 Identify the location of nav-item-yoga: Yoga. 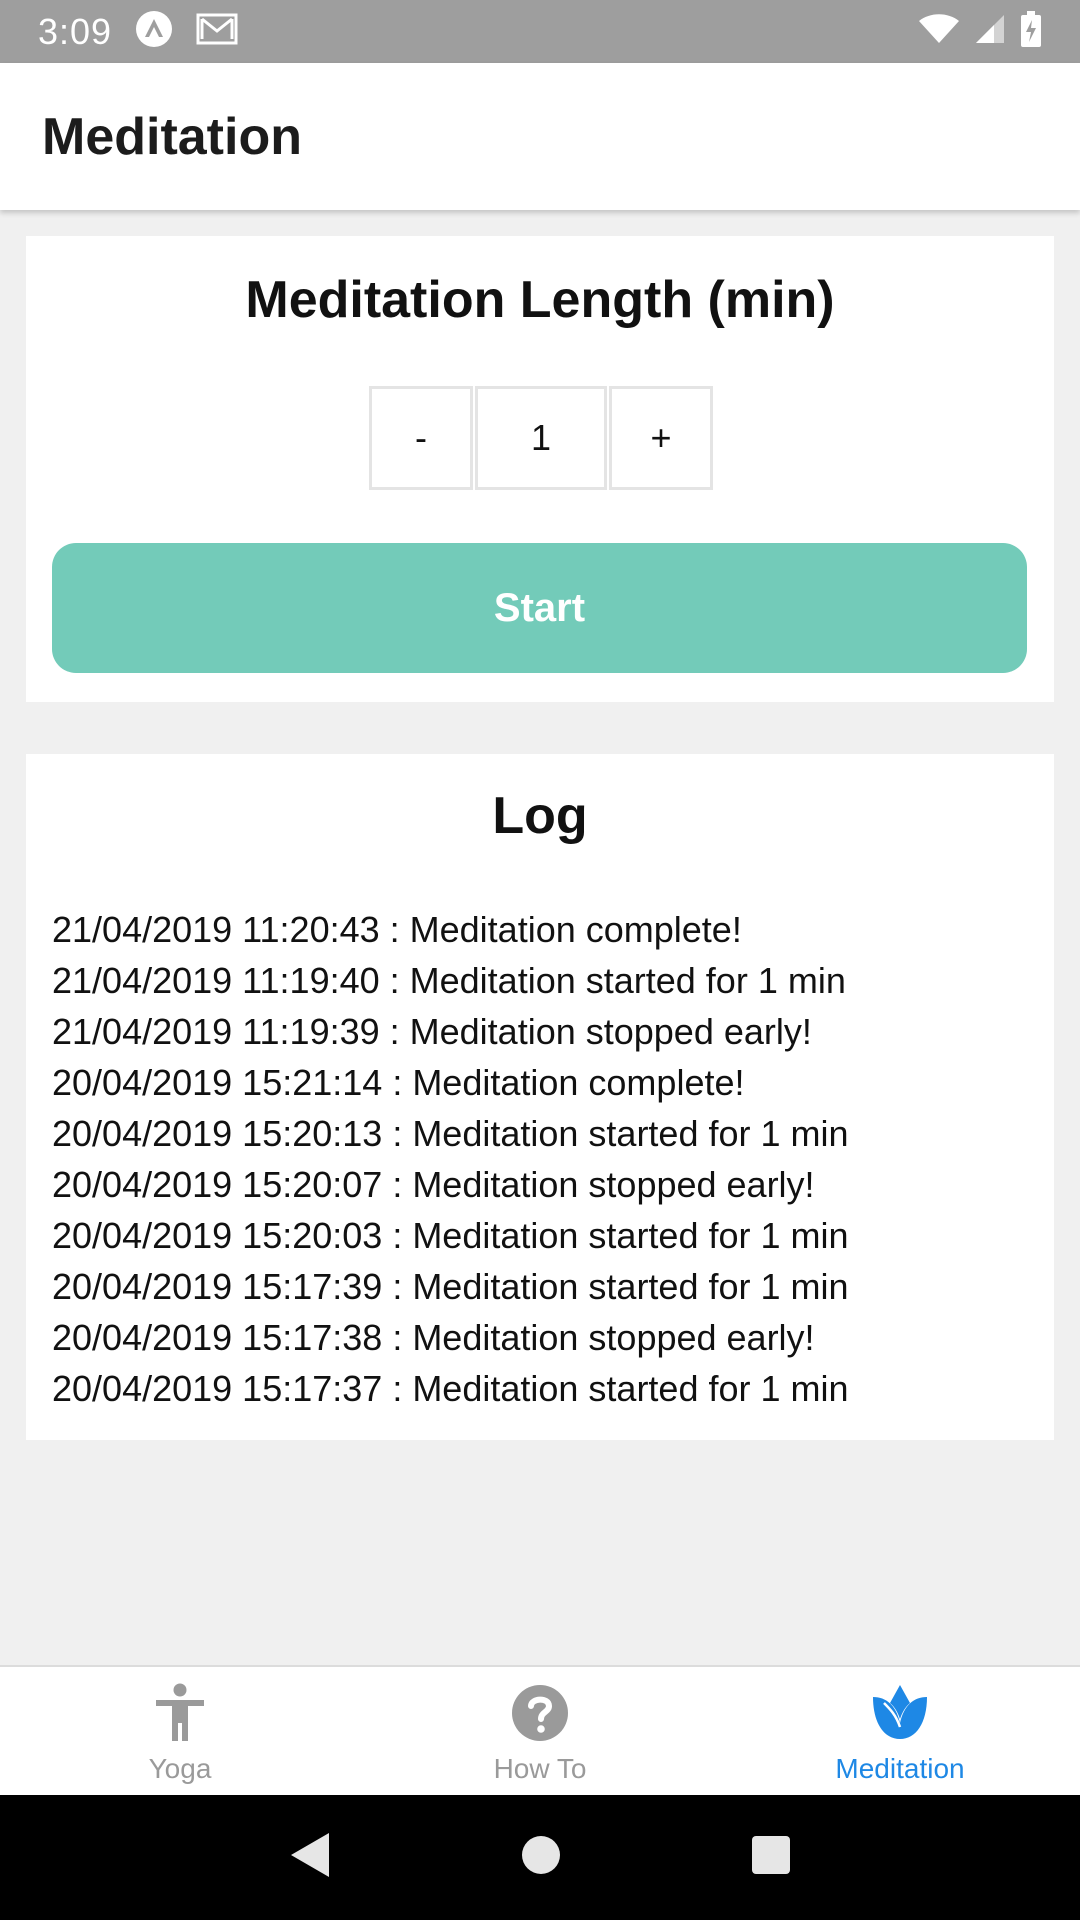
(180, 1731).